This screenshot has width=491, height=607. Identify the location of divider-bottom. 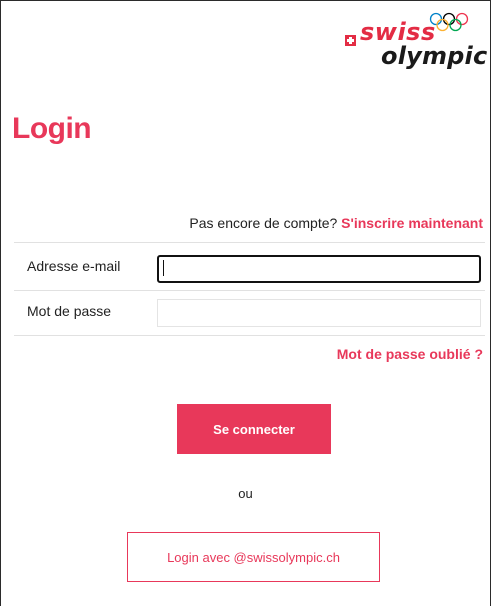
(249, 335).